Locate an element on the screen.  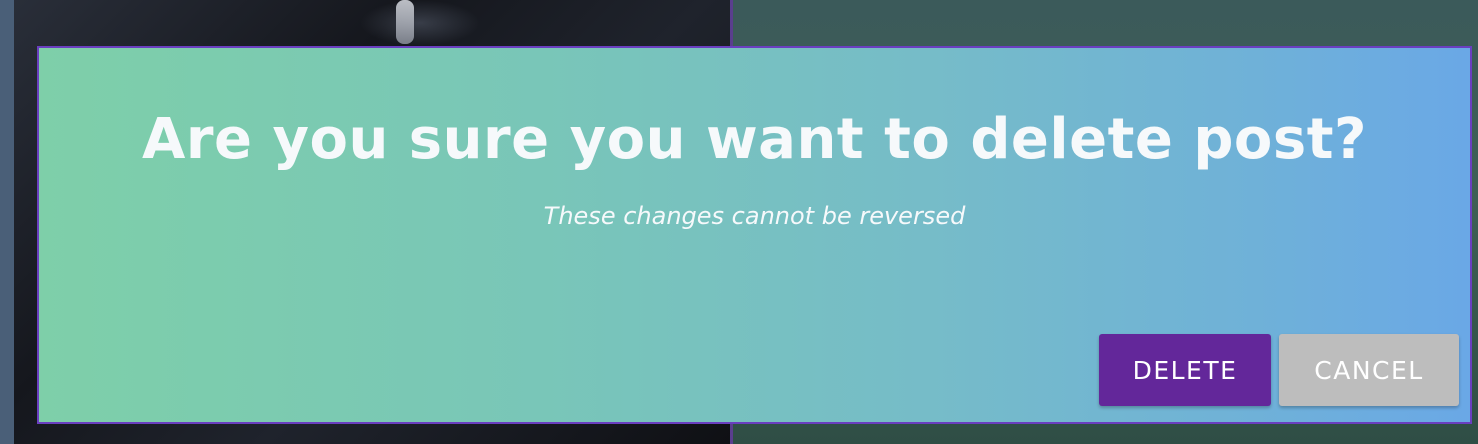
background-photo-highlight is located at coordinates (420, 23).